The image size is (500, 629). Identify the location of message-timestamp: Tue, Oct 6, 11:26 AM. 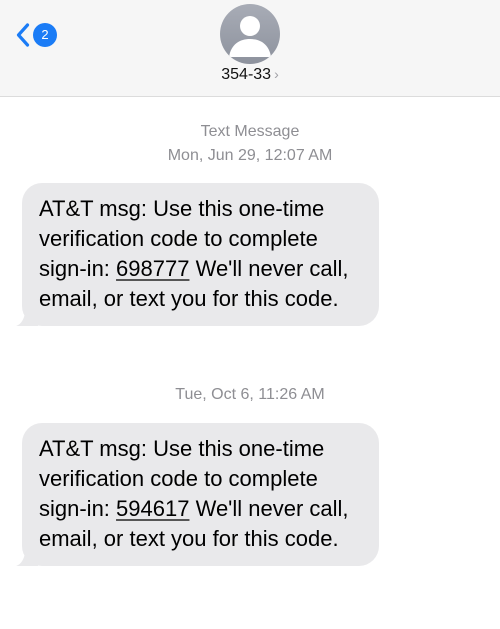
(250, 395).